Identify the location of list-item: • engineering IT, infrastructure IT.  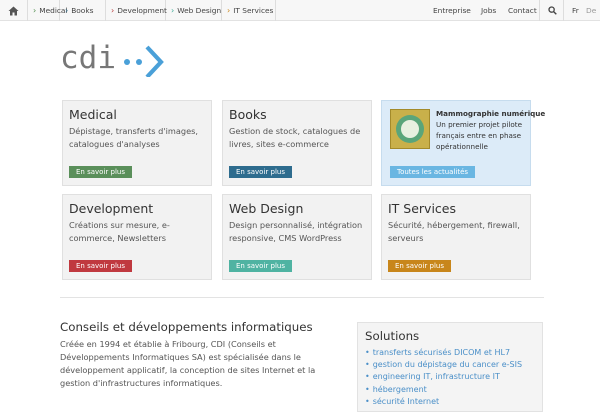
(443, 377).